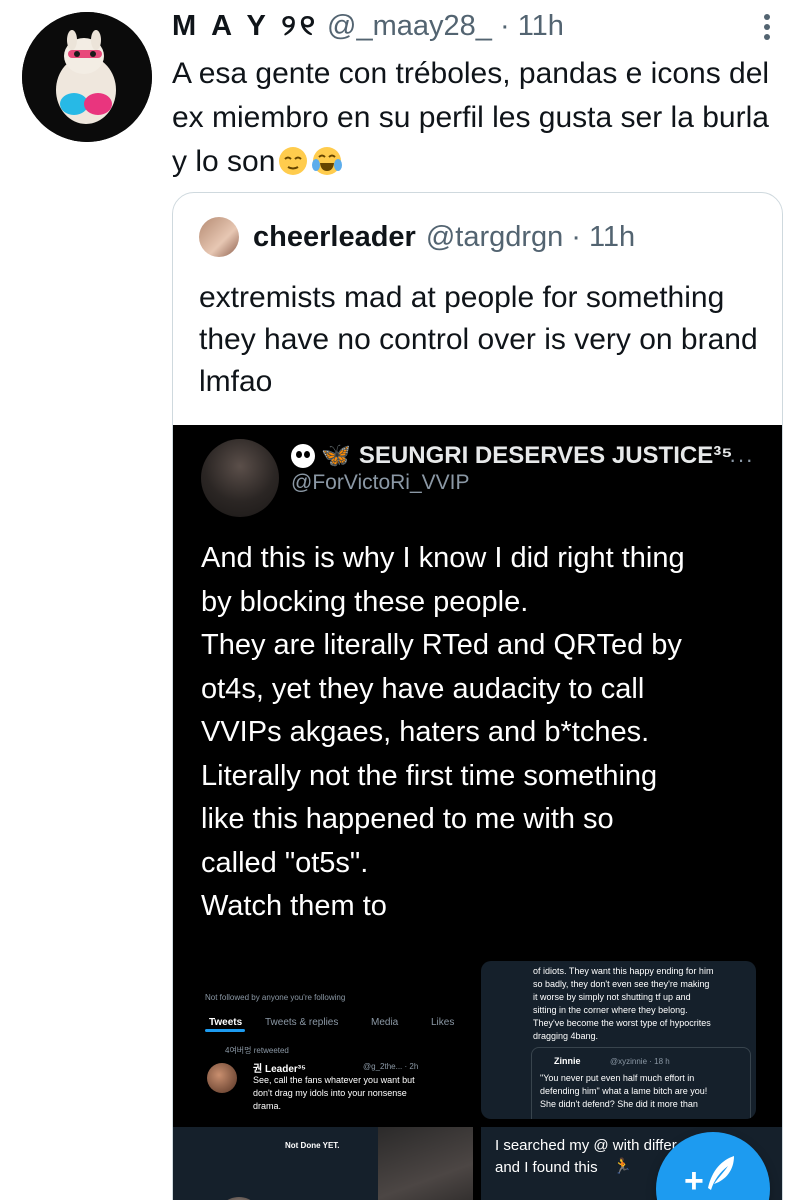 The height and width of the screenshot is (1200, 809). I want to click on screenshot-avatar, so click(240, 478).